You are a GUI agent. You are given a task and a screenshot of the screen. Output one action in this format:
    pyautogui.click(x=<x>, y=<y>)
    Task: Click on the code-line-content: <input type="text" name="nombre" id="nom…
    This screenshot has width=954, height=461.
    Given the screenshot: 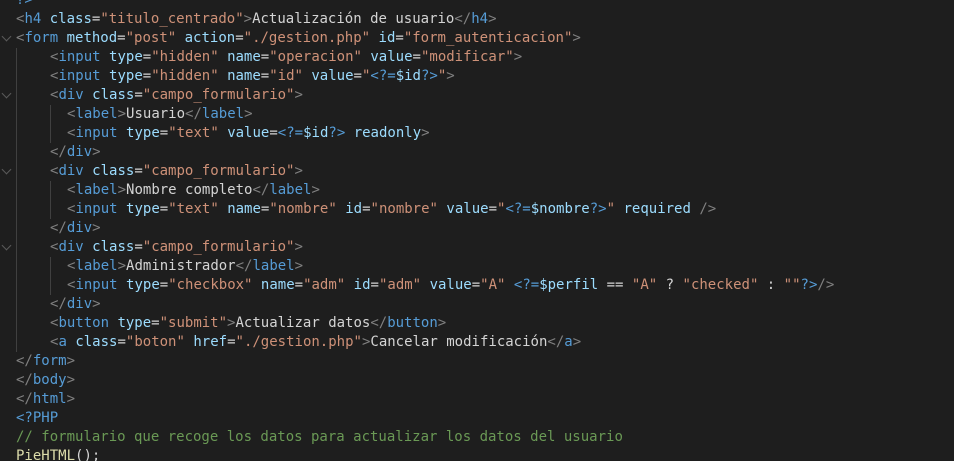 What is the action you would take?
    pyautogui.click(x=366, y=209)
    